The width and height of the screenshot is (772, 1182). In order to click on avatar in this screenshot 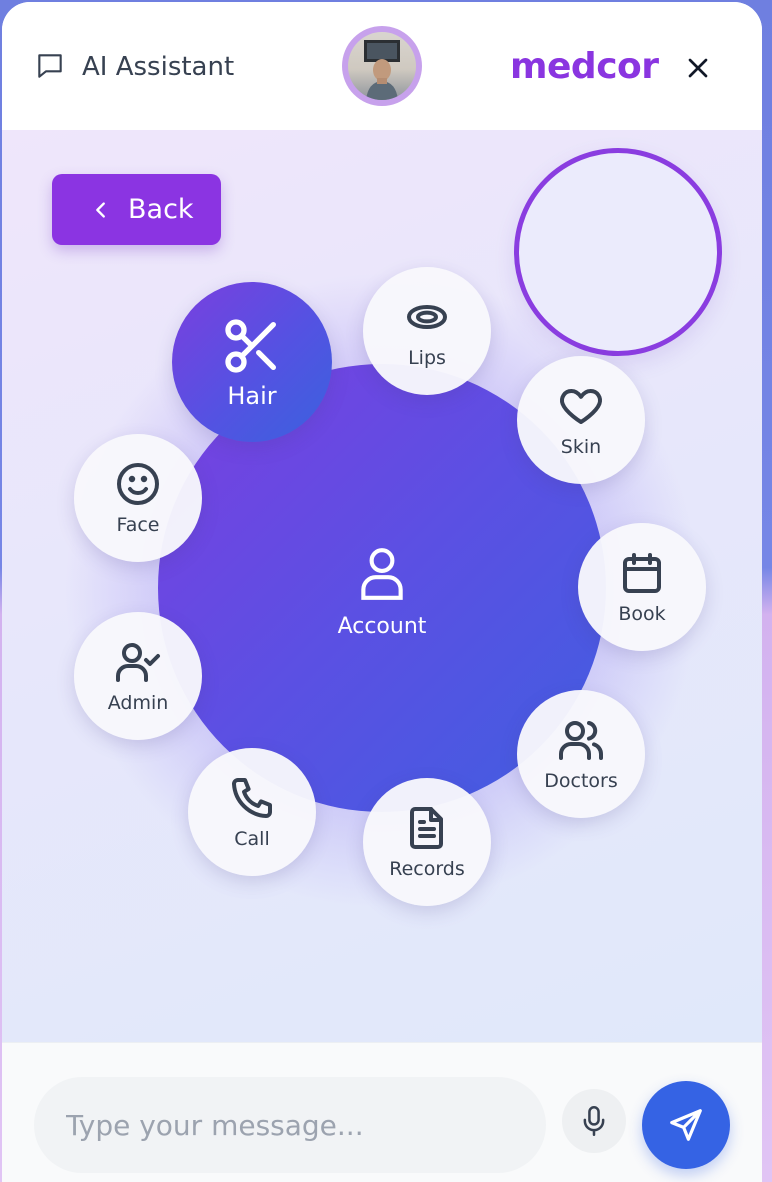, I will do `click(382, 66)`.